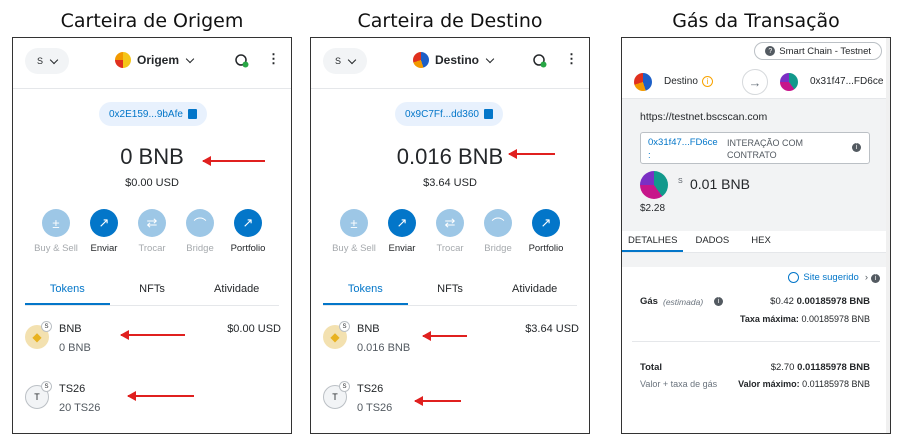 The width and height of the screenshot is (900, 442). Describe the element at coordinates (158, 60) in the screenshot. I see `account-name: Origem` at that location.